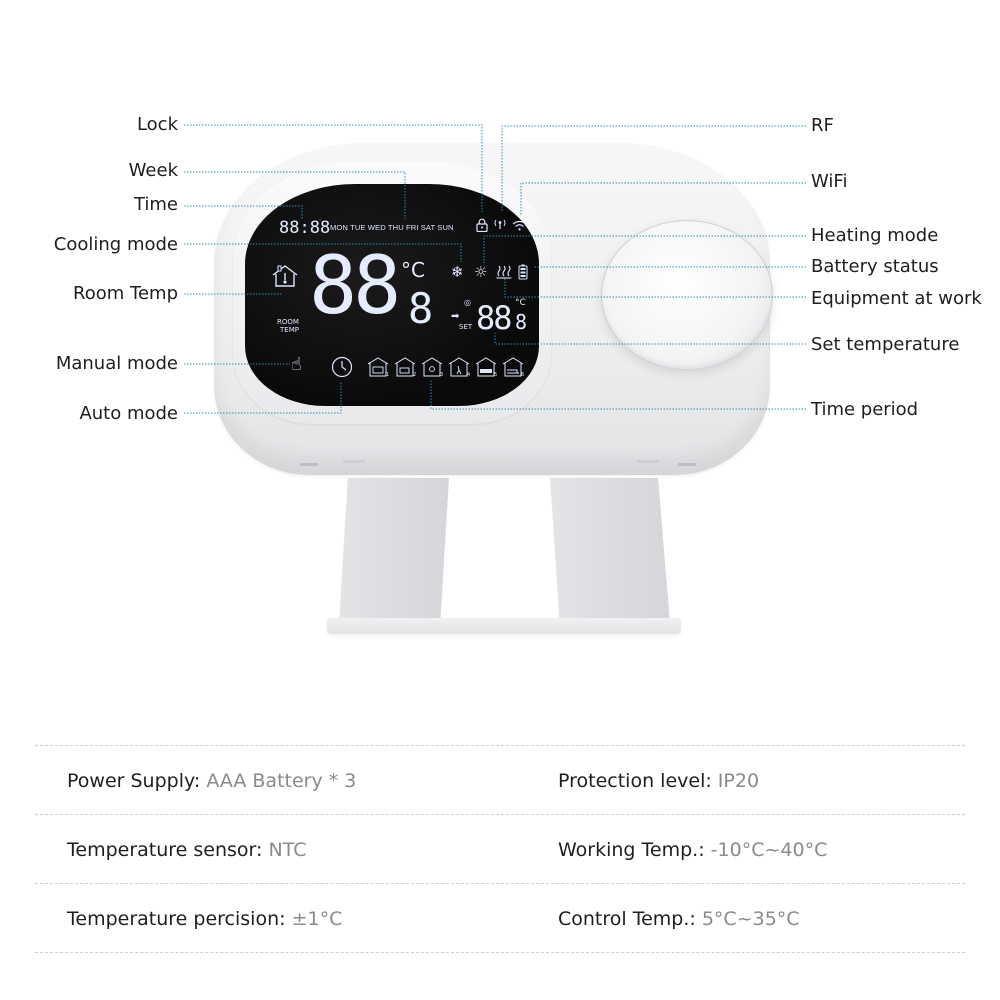  I want to click on period-5-icon: 5, so click(486, 367).